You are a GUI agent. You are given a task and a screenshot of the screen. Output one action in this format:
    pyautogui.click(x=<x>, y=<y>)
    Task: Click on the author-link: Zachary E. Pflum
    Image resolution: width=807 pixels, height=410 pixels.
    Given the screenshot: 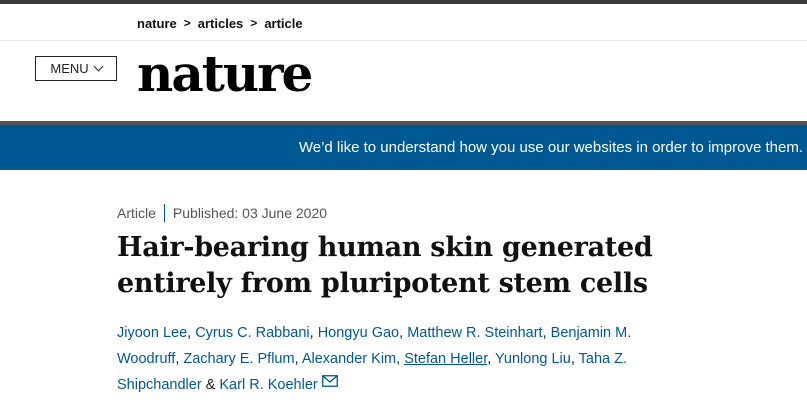 What is the action you would take?
    pyautogui.click(x=238, y=359)
    